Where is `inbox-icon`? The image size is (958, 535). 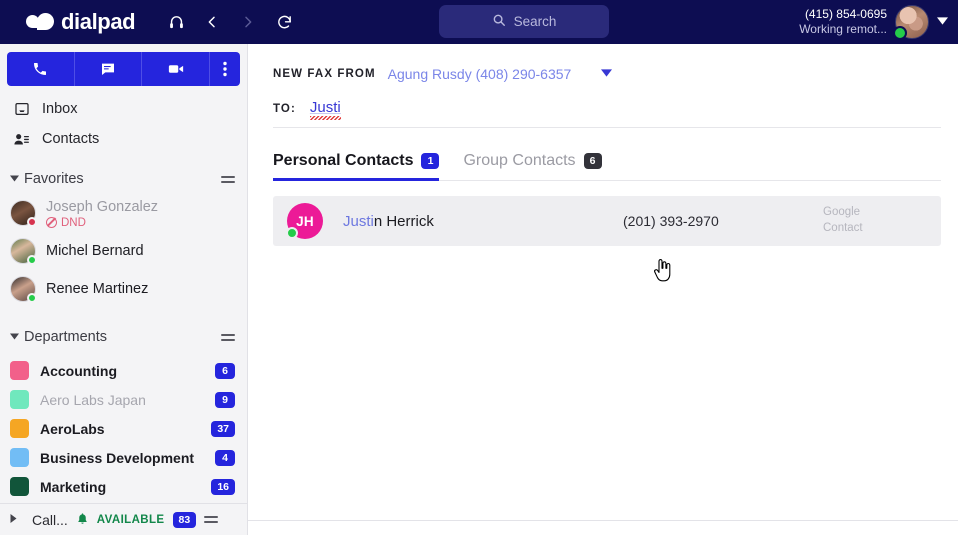
inbox-icon is located at coordinates (21, 109).